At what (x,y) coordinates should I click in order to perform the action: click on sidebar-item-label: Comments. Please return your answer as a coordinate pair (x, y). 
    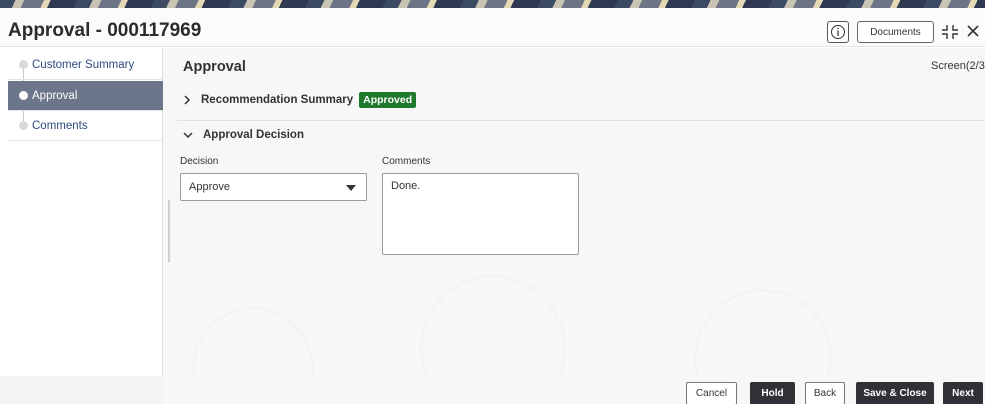
    Looking at the image, I should click on (60, 125).